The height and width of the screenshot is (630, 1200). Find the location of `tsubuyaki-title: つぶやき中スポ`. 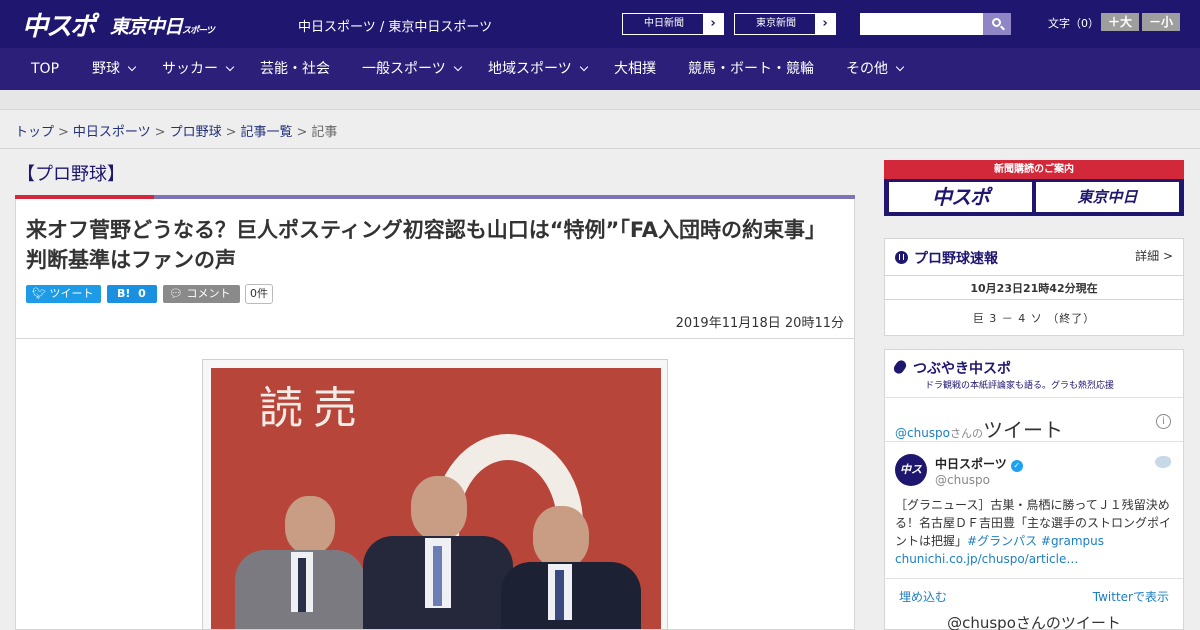

tsubuyaki-title: つぶやき中スポ is located at coordinates (951, 368).